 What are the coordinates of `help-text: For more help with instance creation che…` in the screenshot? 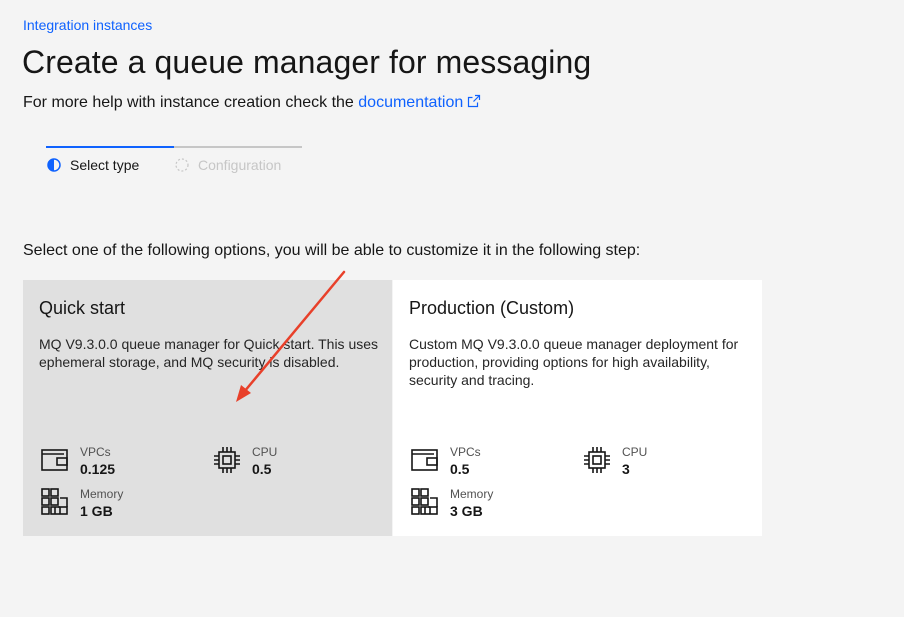 It's located at (252, 103).